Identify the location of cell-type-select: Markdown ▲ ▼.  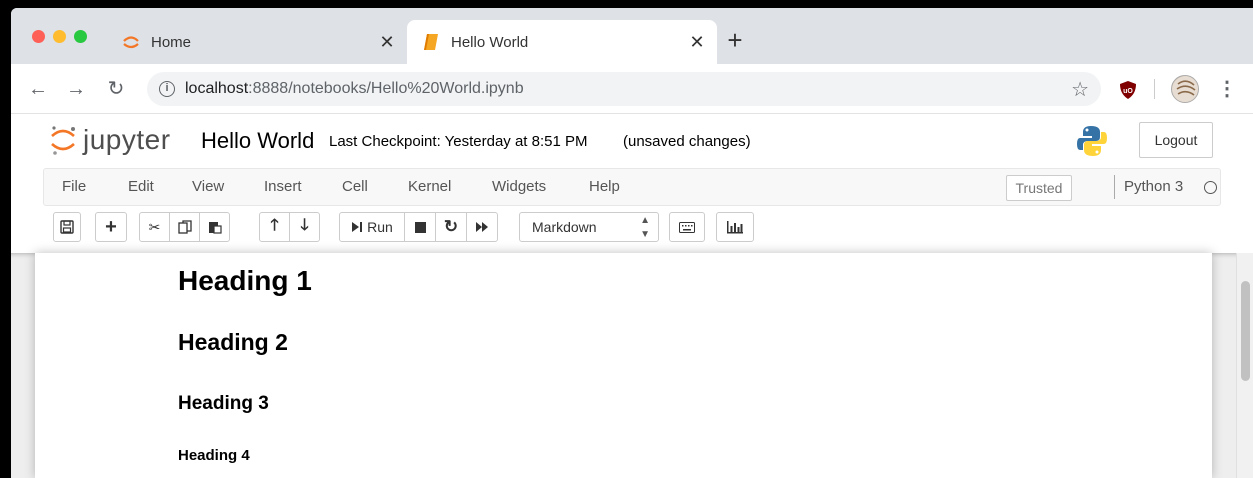
(589, 227).